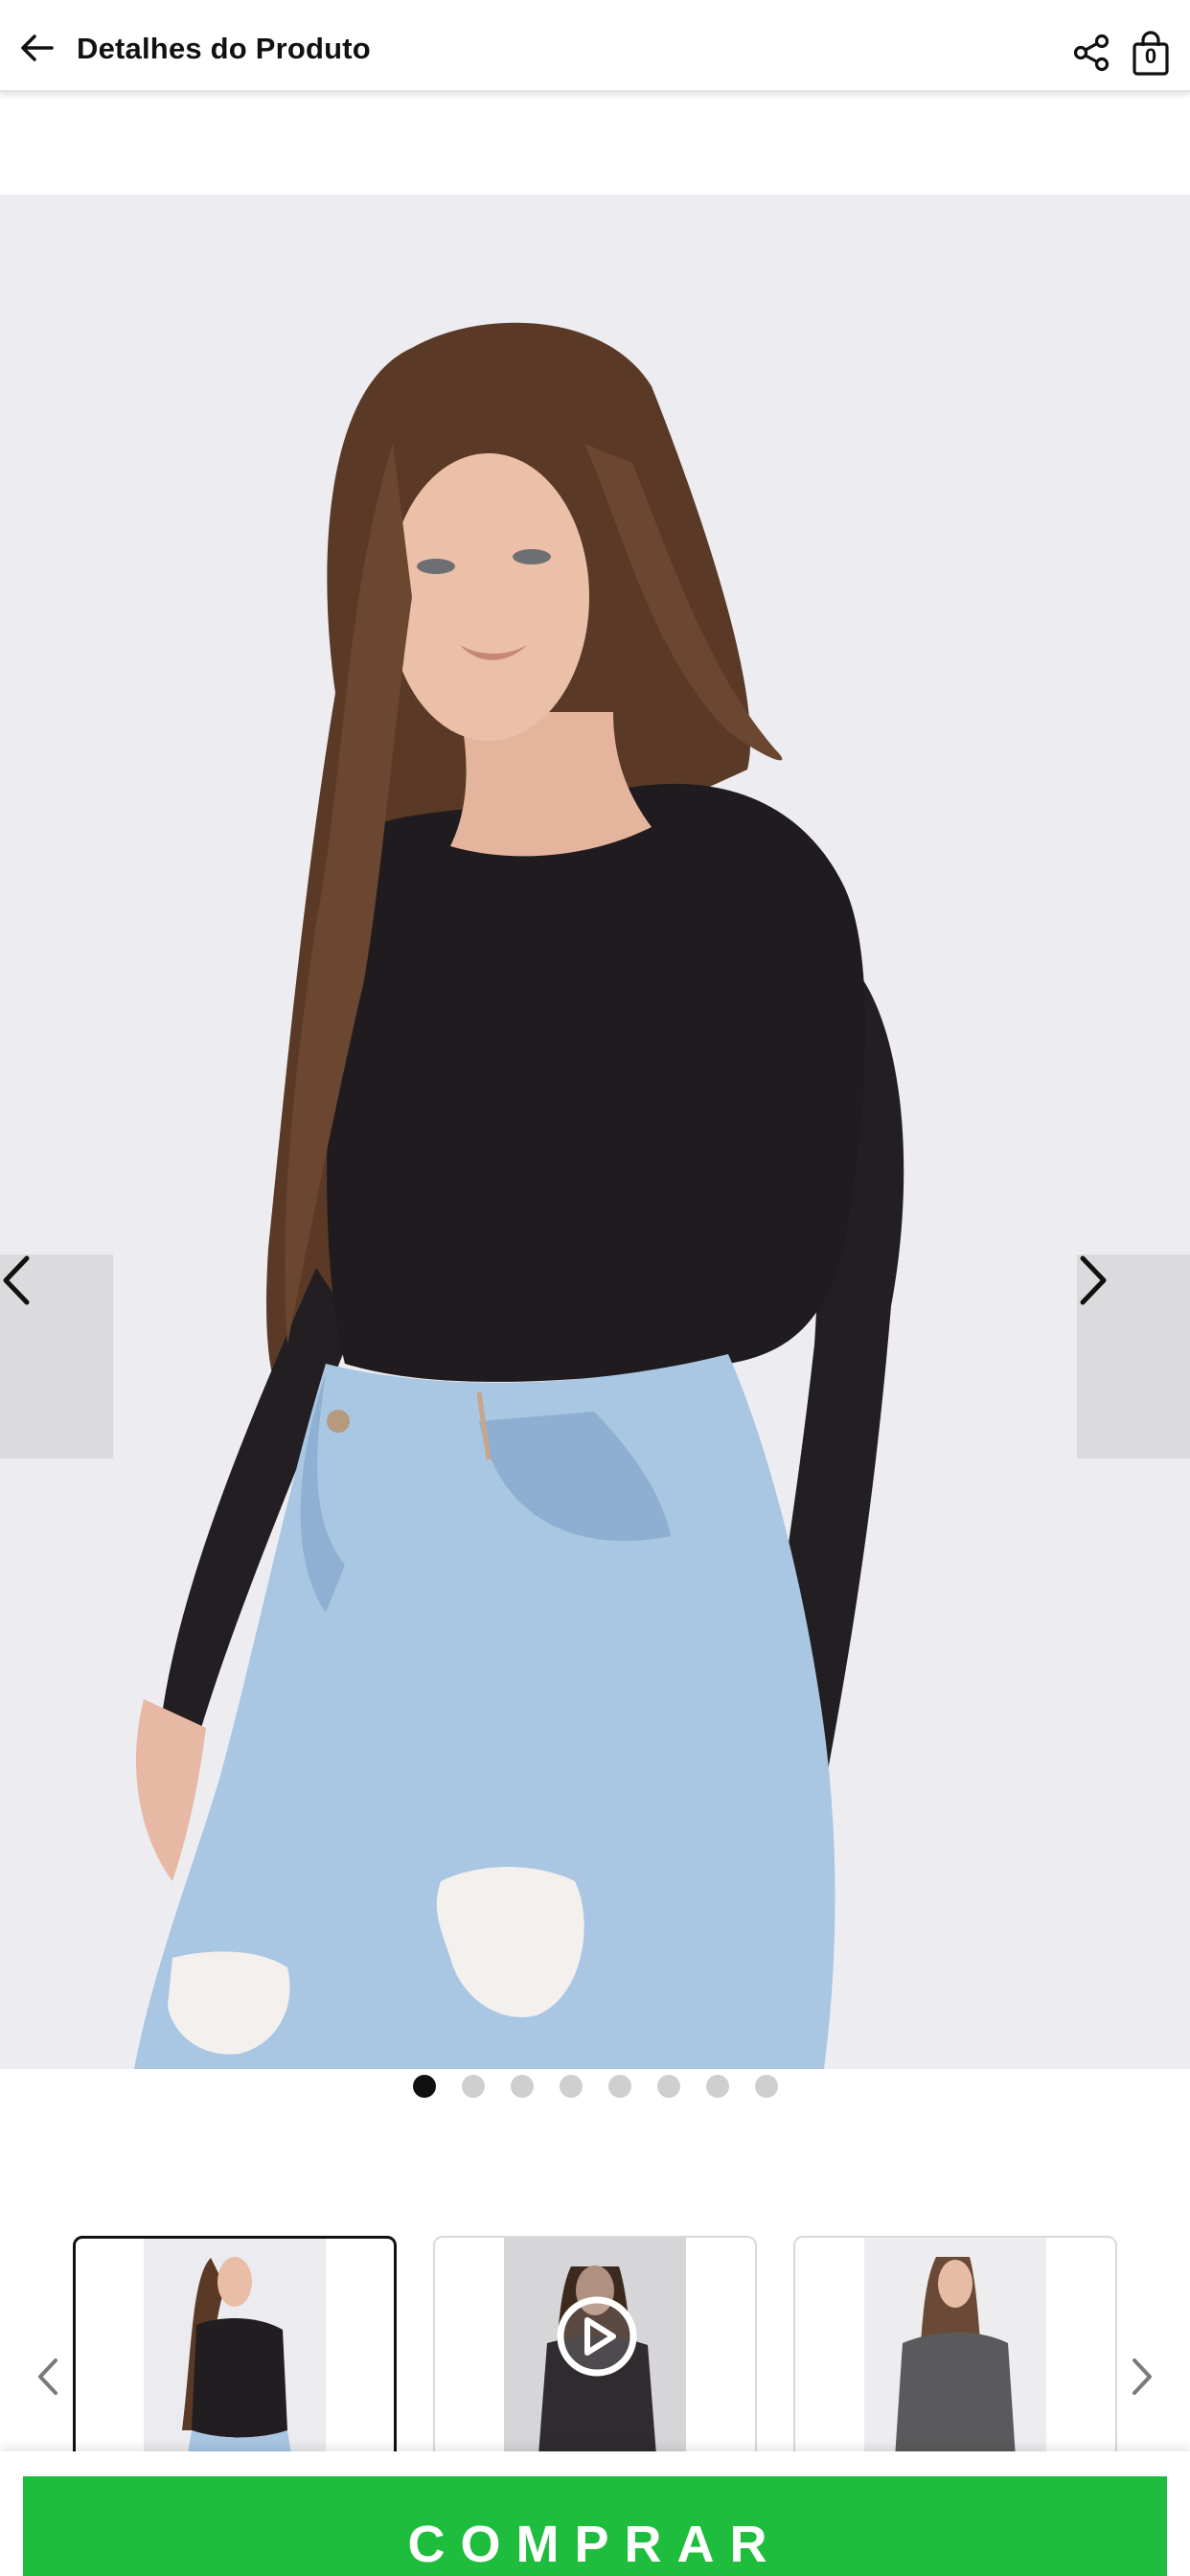  I want to click on thumbnails-prev-button, so click(48, 2377).